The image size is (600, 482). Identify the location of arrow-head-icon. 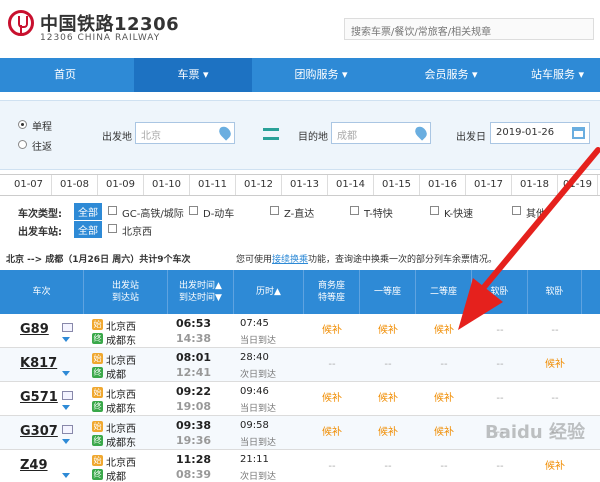
(480, 304).